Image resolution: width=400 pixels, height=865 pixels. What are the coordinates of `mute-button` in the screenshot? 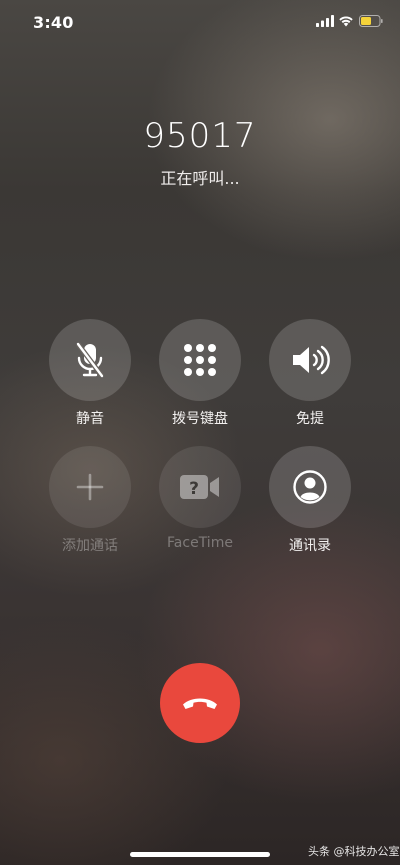 It's located at (90, 360).